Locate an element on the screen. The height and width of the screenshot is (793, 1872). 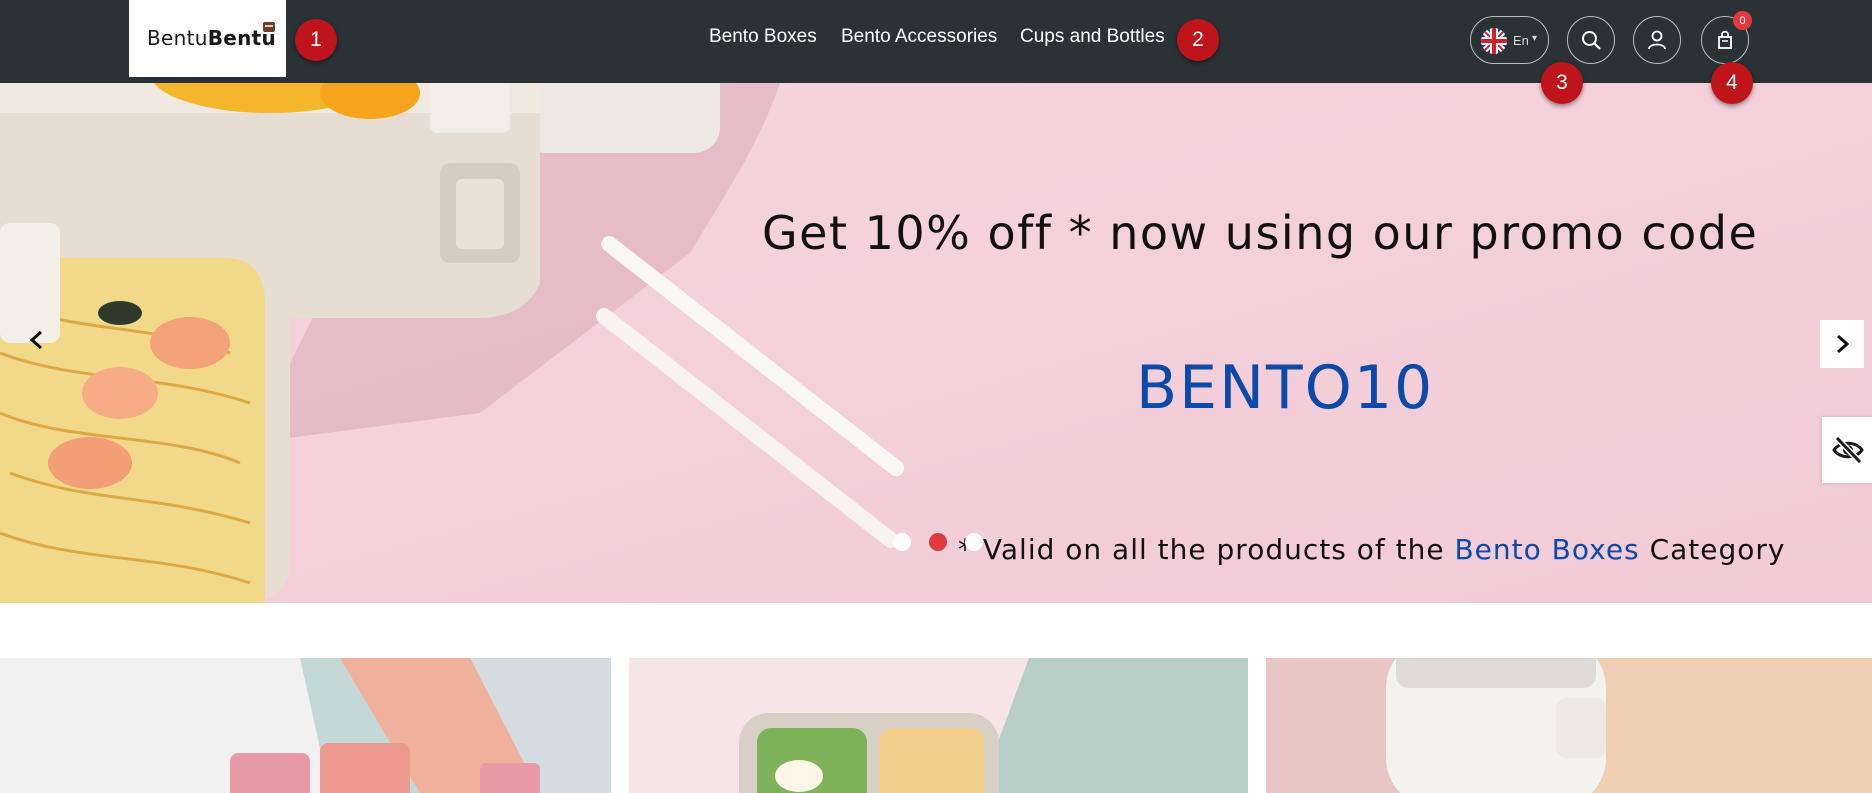
annotation-marker-1: 1 is located at coordinates (316, 40).